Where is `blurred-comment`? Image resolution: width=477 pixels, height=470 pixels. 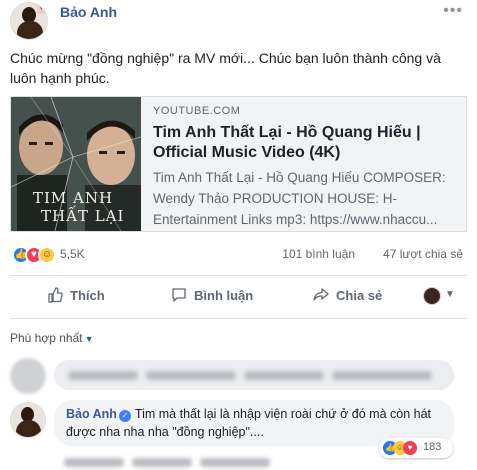
blurred-comment is located at coordinates (238, 375).